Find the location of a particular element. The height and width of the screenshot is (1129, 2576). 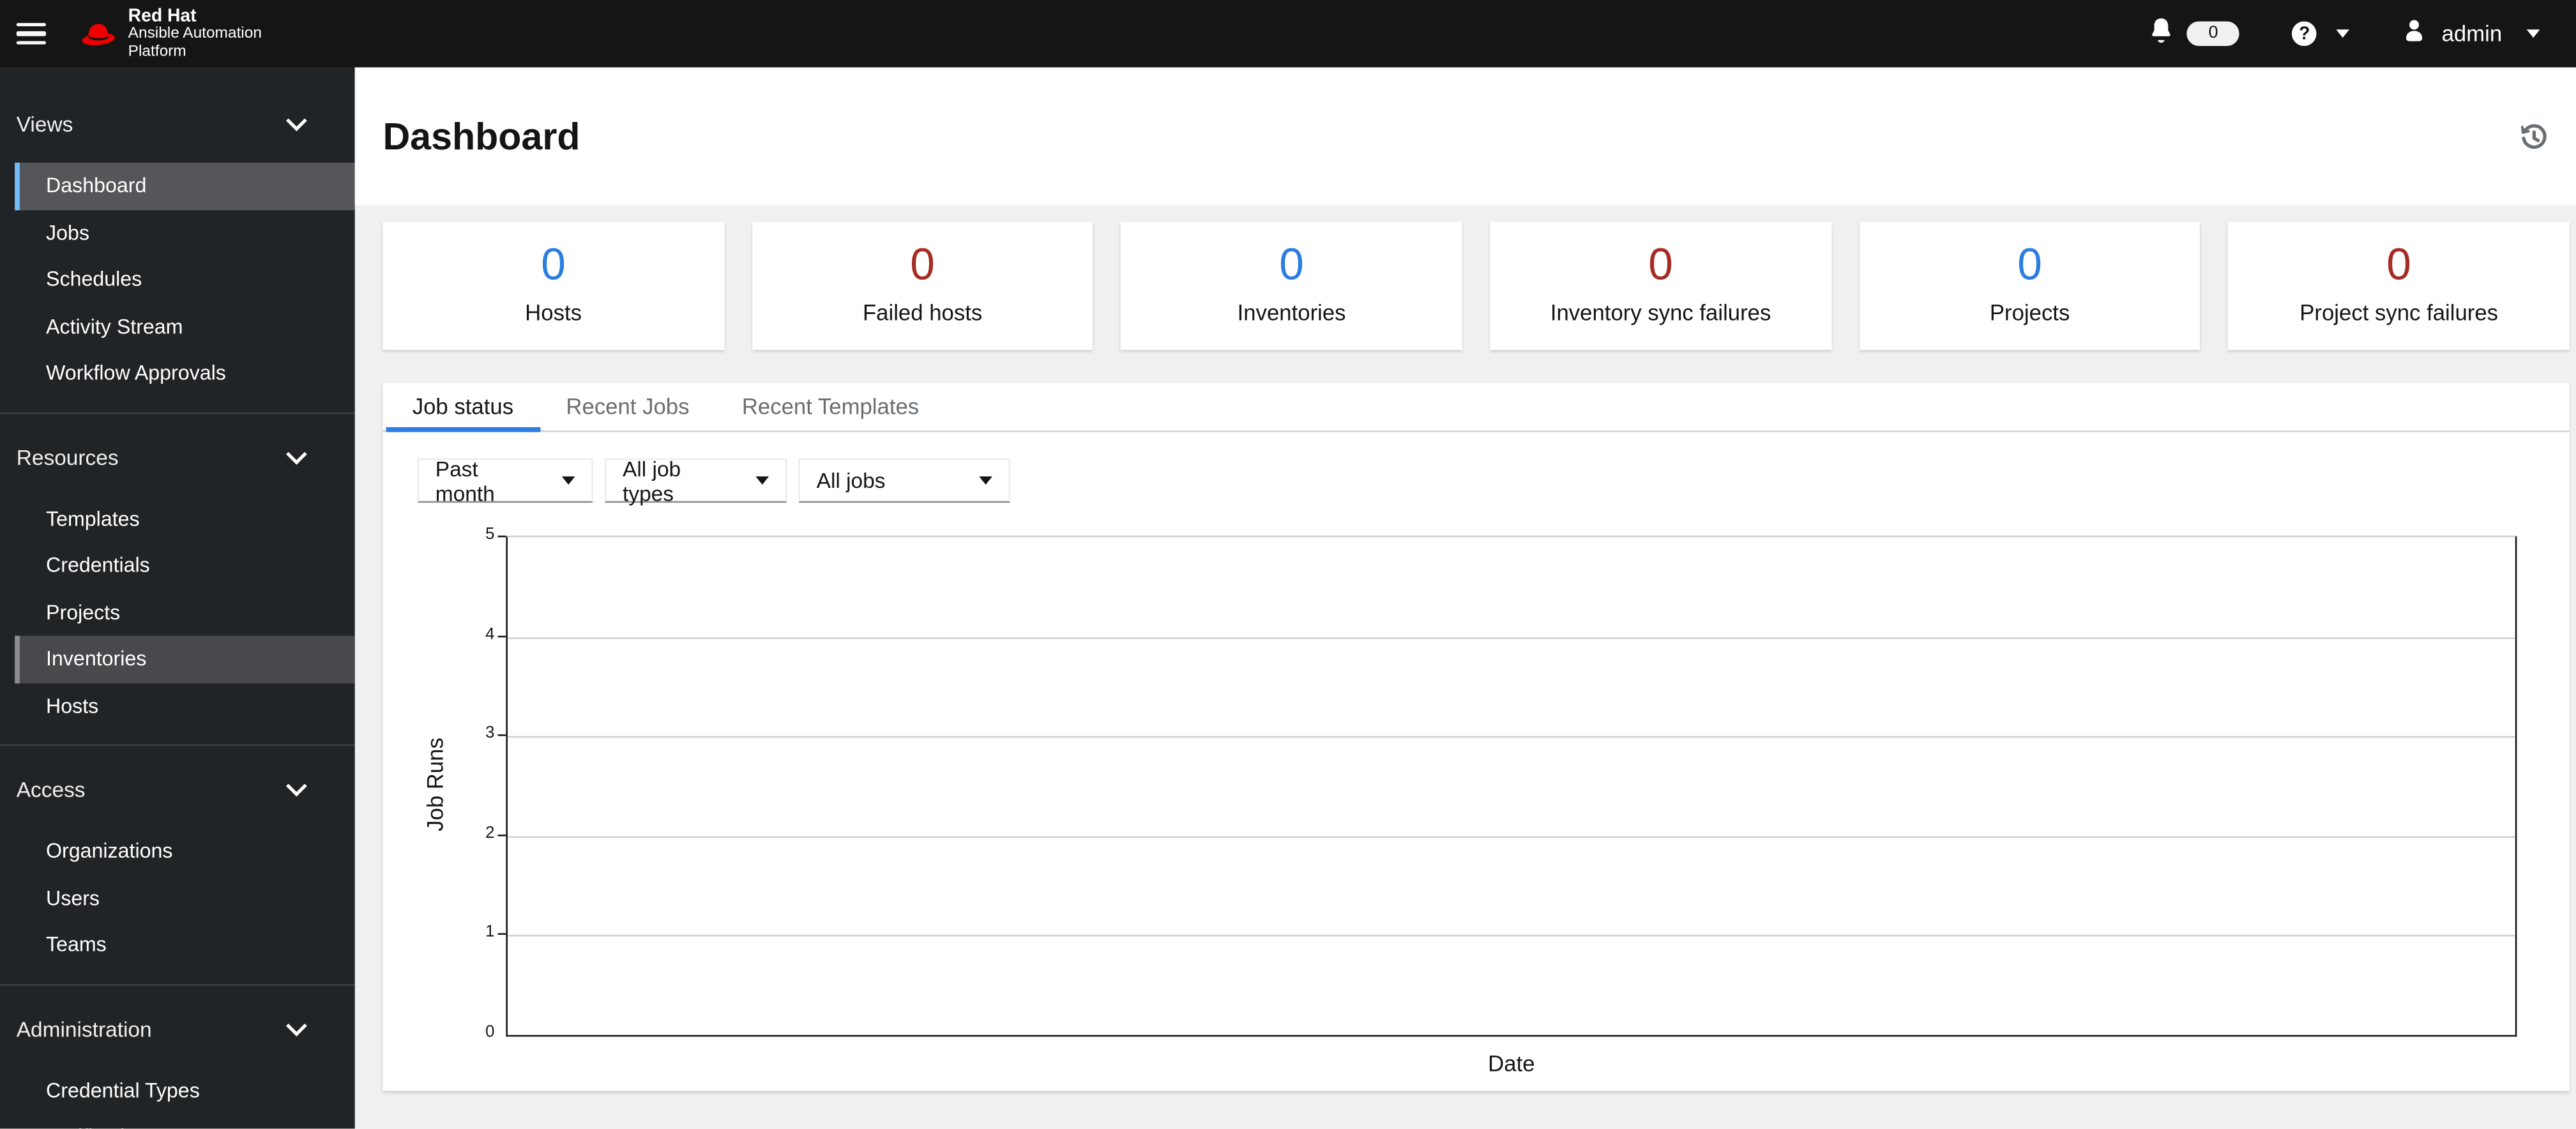

nav-section-label: Administration is located at coordinates (84, 1028).